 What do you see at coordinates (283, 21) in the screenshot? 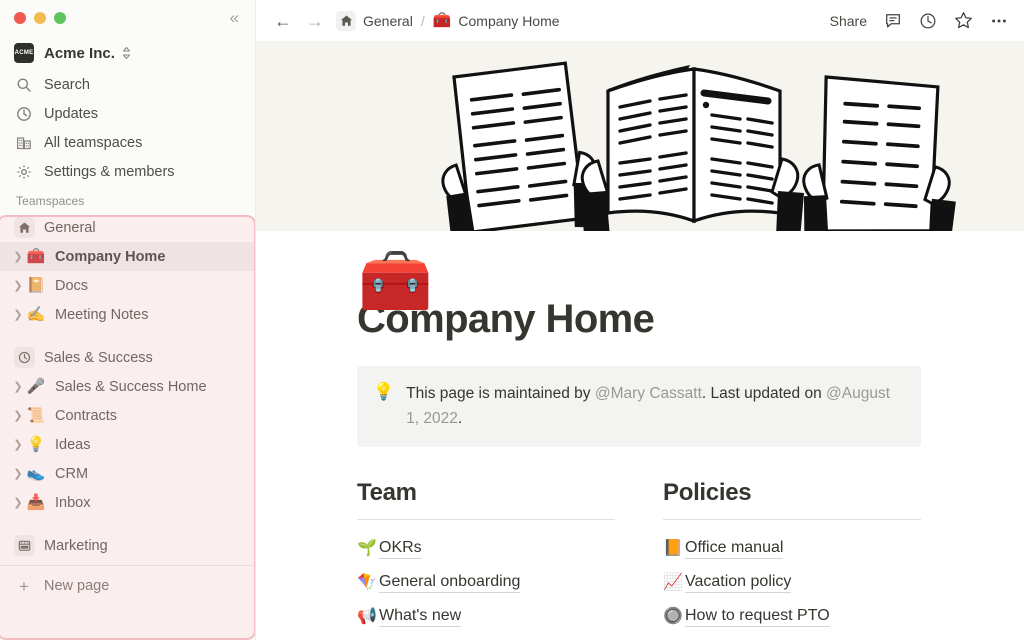
I see `arrow-left-icon: ←` at bounding box center [283, 21].